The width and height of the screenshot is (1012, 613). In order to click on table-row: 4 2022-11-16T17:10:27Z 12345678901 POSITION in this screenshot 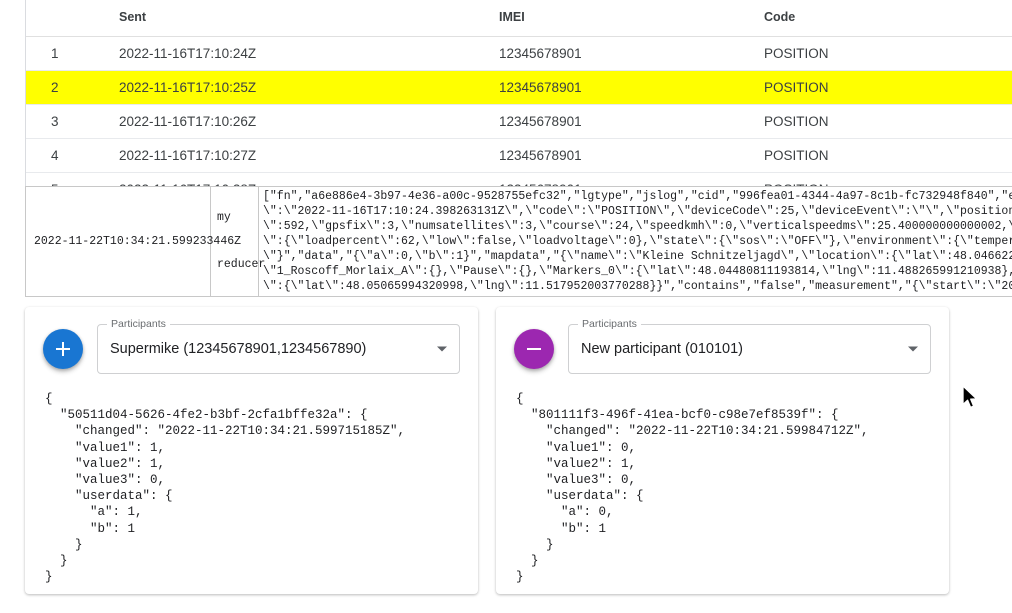, I will do `click(519, 155)`.